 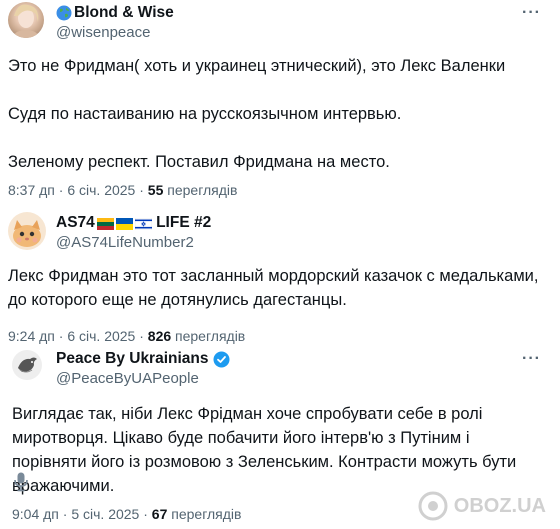 What do you see at coordinates (125, 242) in the screenshot?
I see `author-handle: @AS74LifeNumber2` at bounding box center [125, 242].